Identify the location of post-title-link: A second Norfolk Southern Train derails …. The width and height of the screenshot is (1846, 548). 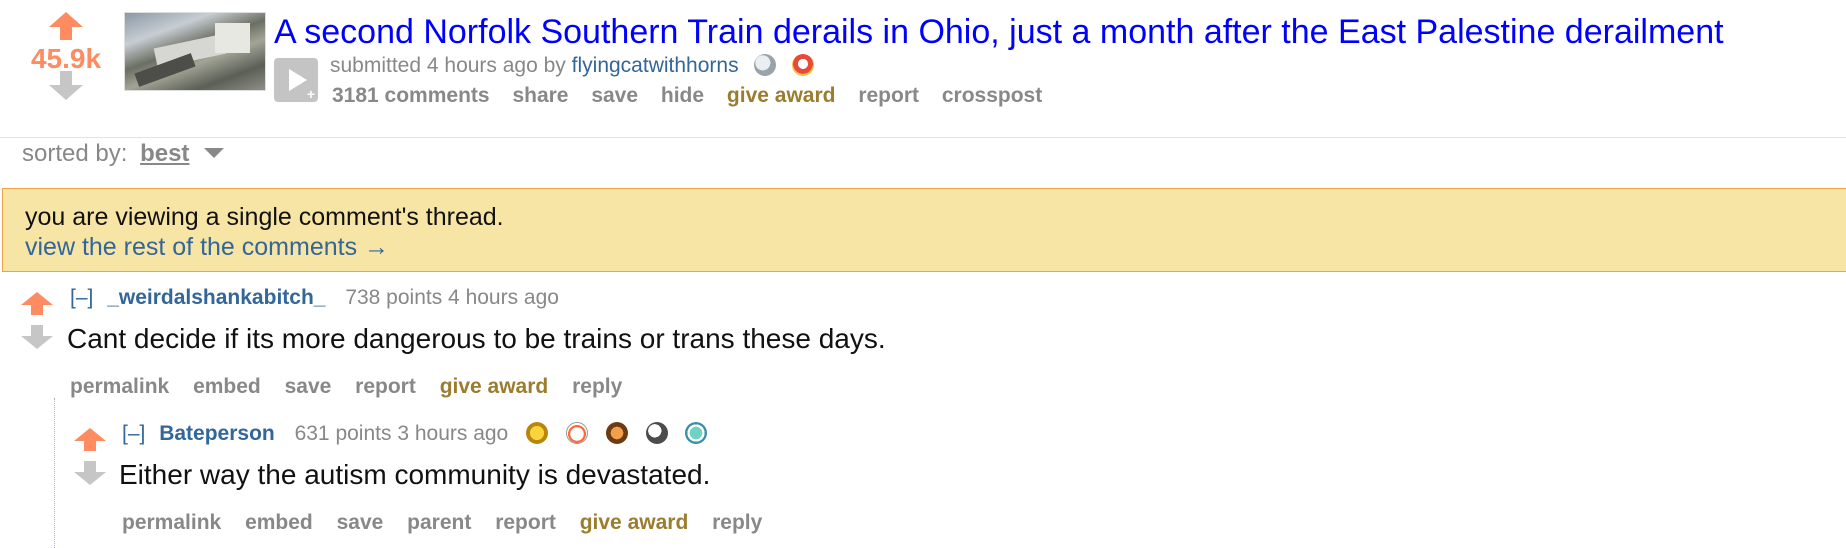
(999, 32).